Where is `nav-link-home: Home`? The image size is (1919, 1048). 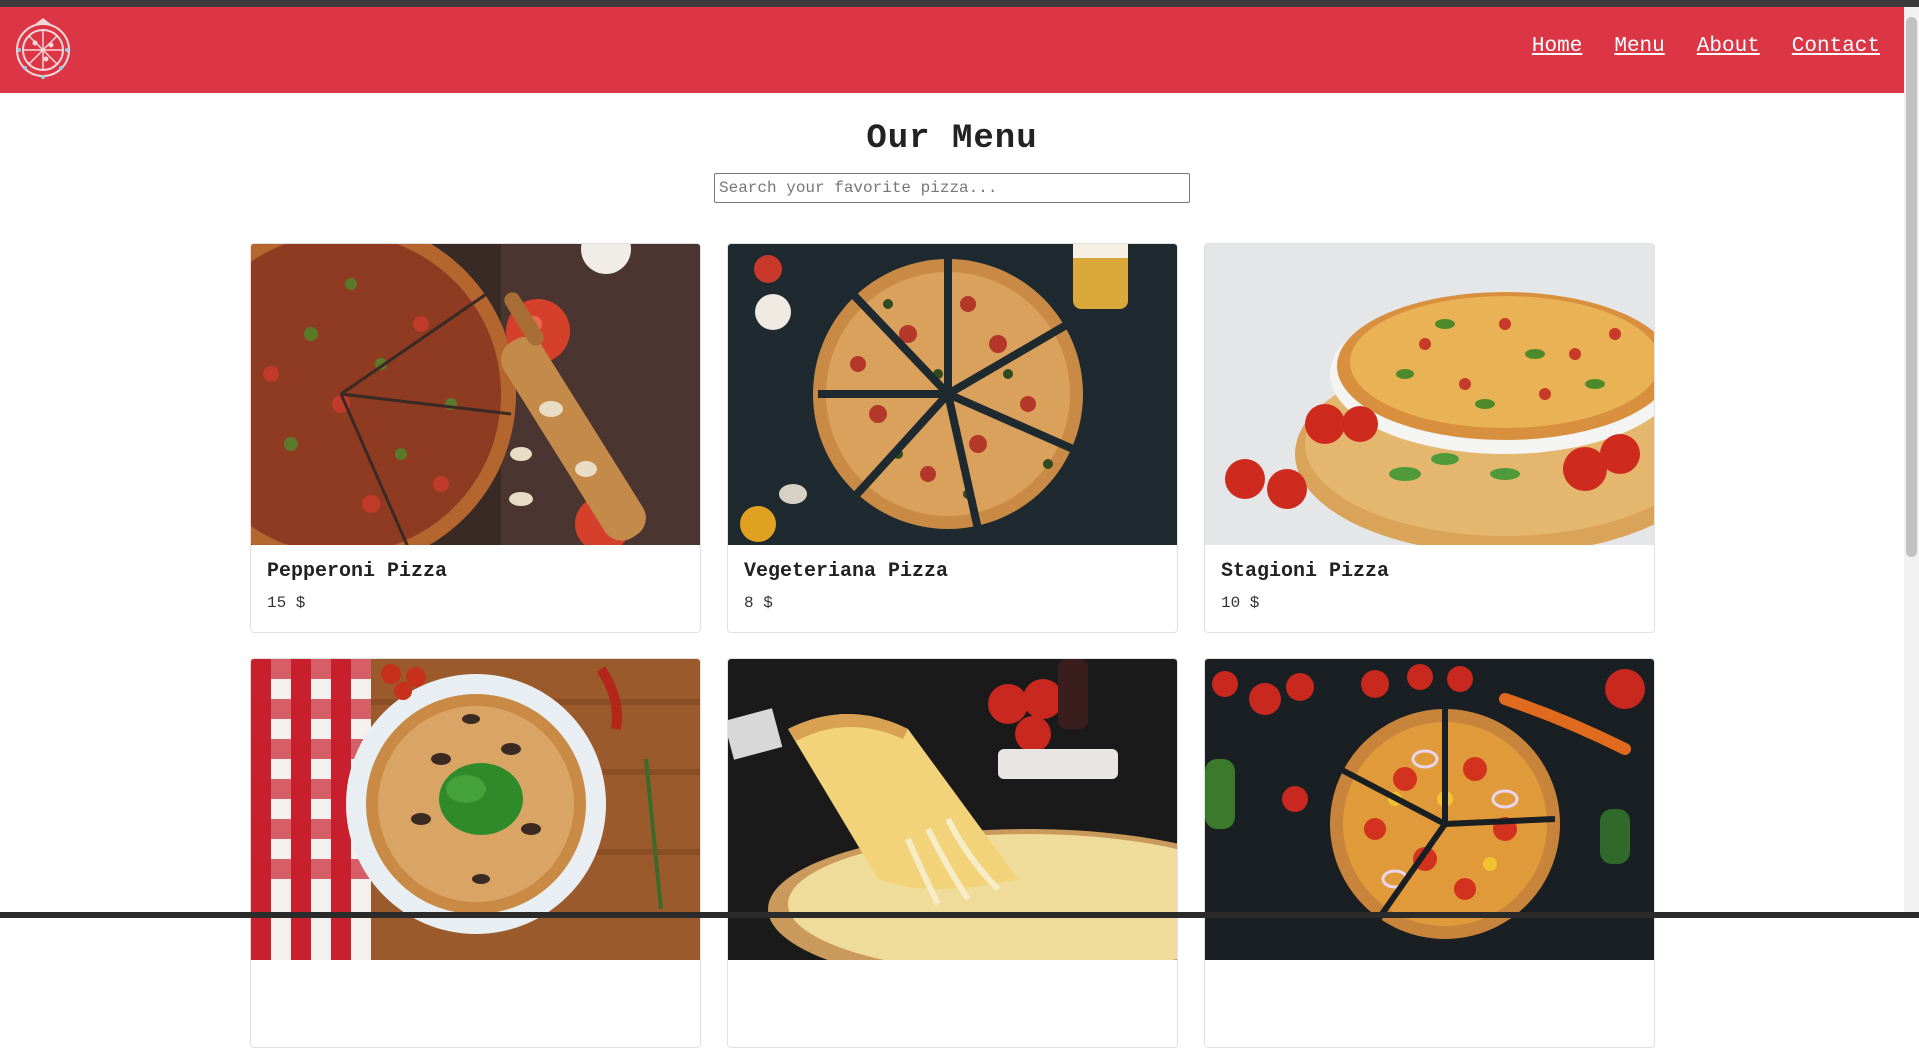
nav-link-home: Home is located at coordinates (1557, 46).